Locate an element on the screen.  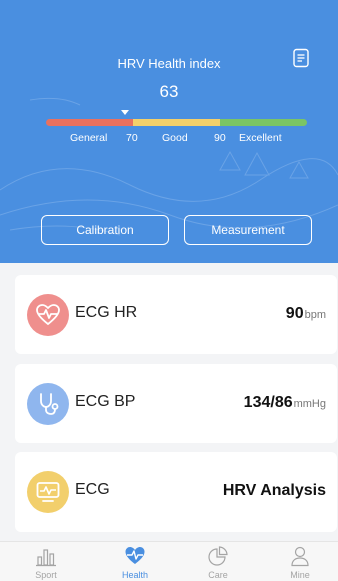
hrv-title: HRV Health index is located at coordinates (169, 63).